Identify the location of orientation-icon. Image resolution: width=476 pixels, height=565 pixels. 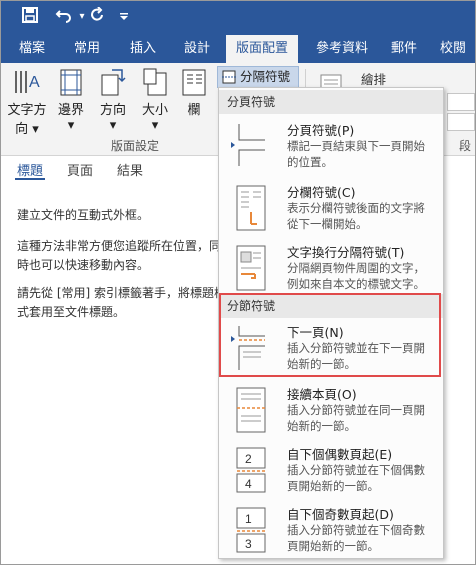
(113, 82).